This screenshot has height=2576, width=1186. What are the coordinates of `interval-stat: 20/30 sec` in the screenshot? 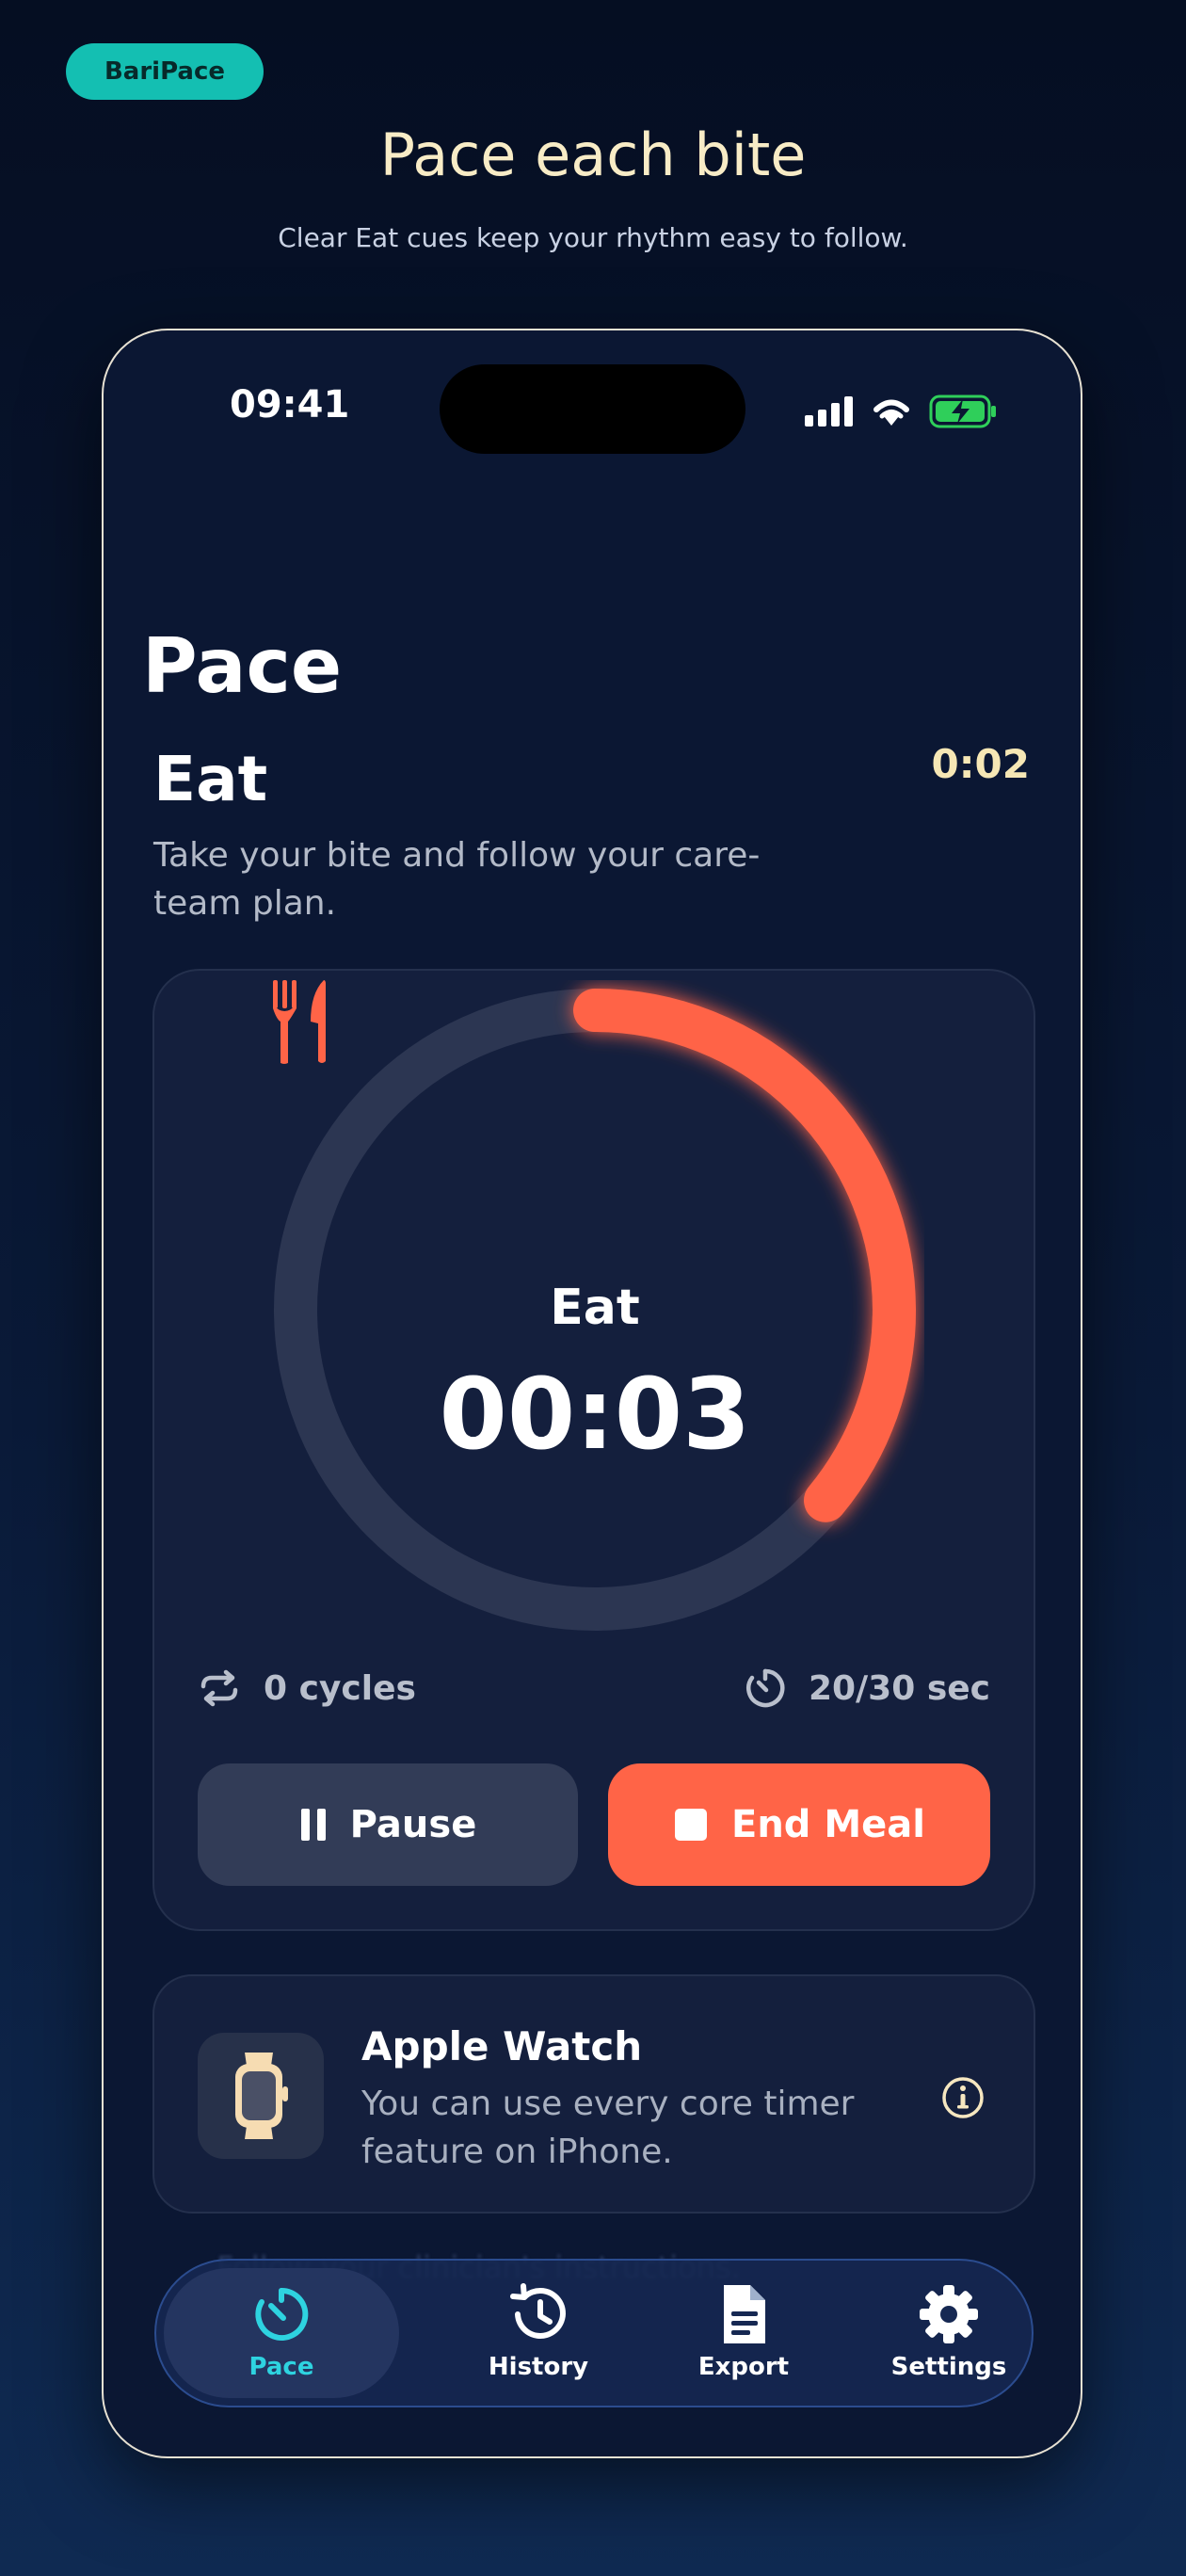 It's located at (867, 1688).